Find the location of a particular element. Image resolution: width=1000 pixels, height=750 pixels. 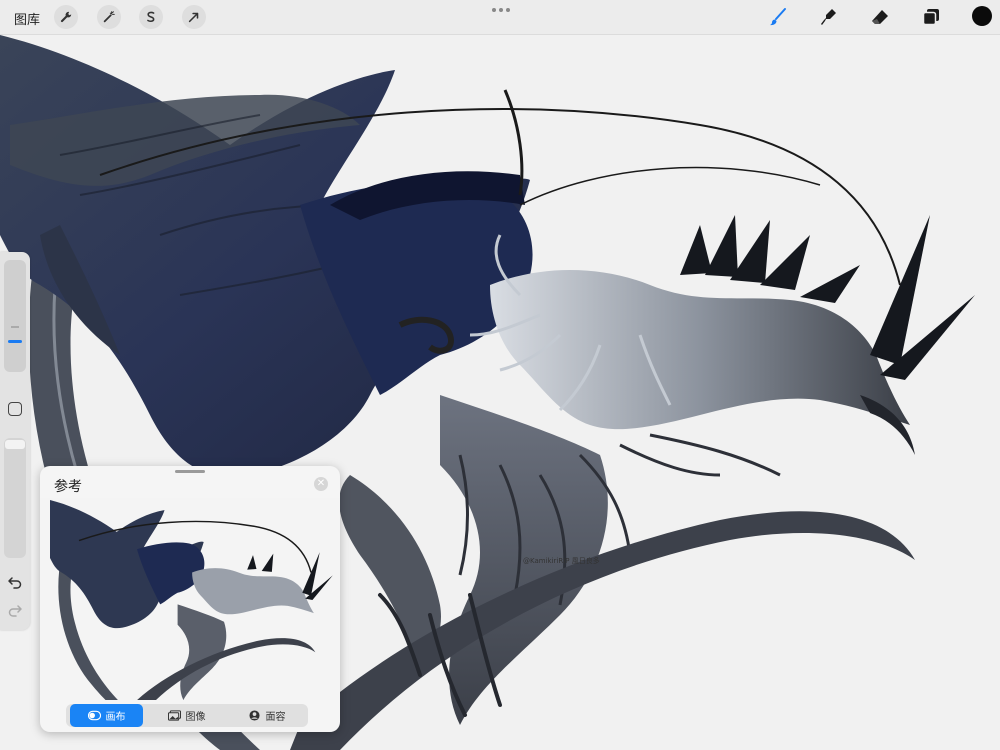

gallery-button: 图库 is located at coordinates (27, 18).